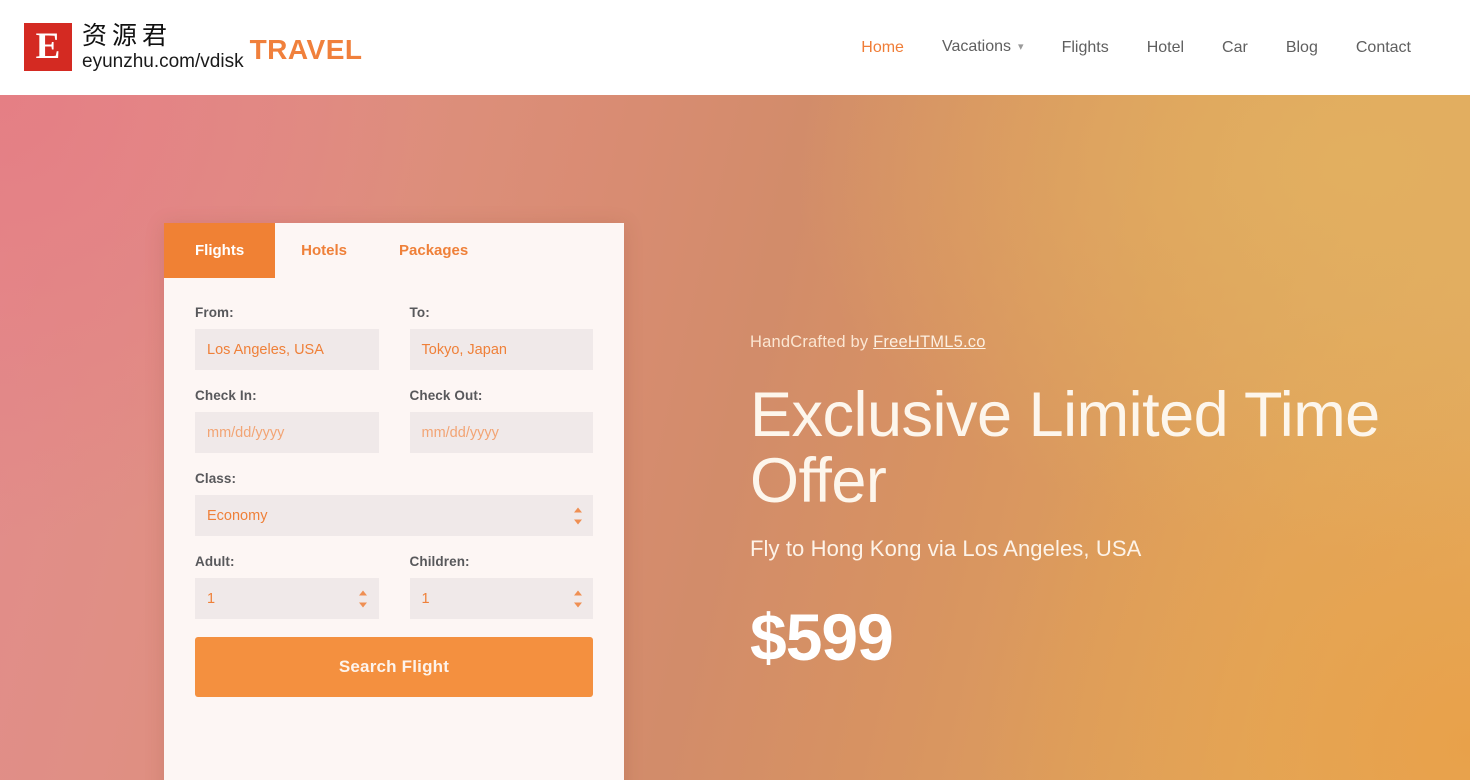  I want to click on hero-price: $599, so click(822, 637).